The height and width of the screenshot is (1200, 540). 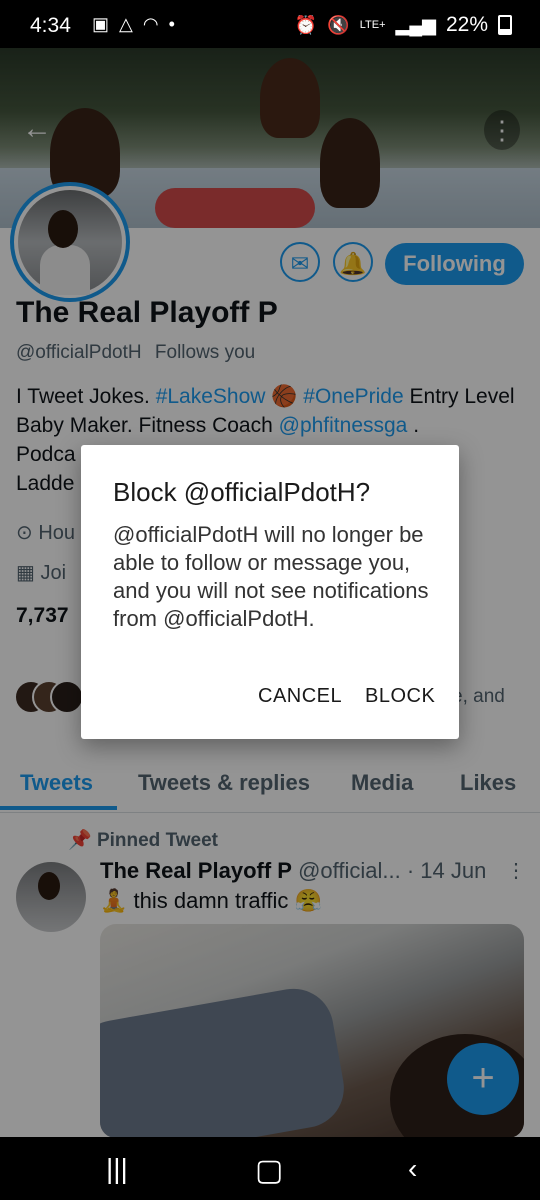 I want to click on status-right-icons: ⏰ 🔇 LTE+ ▂▄▆ 22%, so click(x=403, y=25).